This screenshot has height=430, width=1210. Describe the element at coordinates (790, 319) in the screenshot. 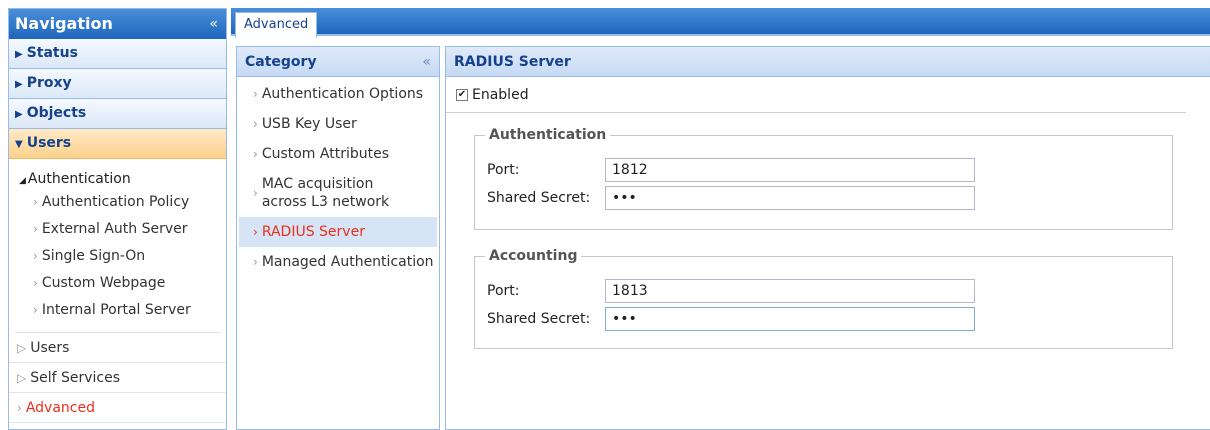

I see `acct-secret-input: •••` at that location.